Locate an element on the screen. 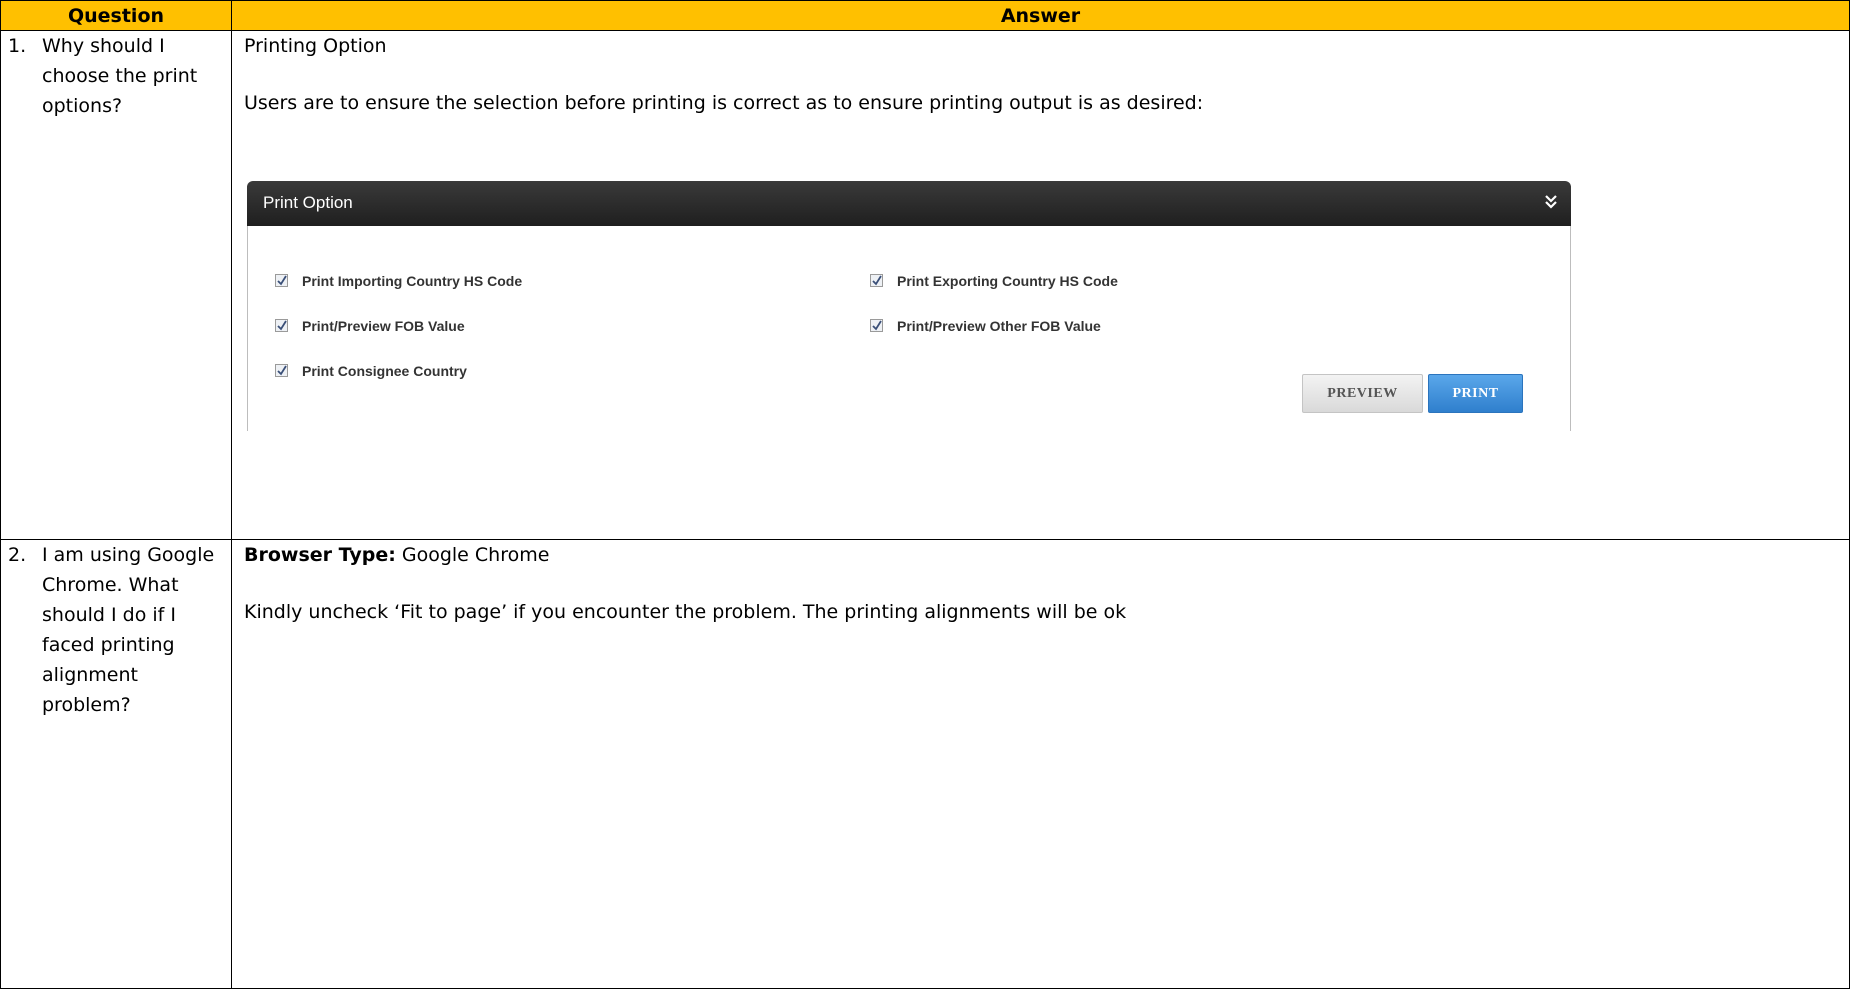 This screenshot has height=989, width=1850. answer-header: Answer is located at coordinates (1040, 15).